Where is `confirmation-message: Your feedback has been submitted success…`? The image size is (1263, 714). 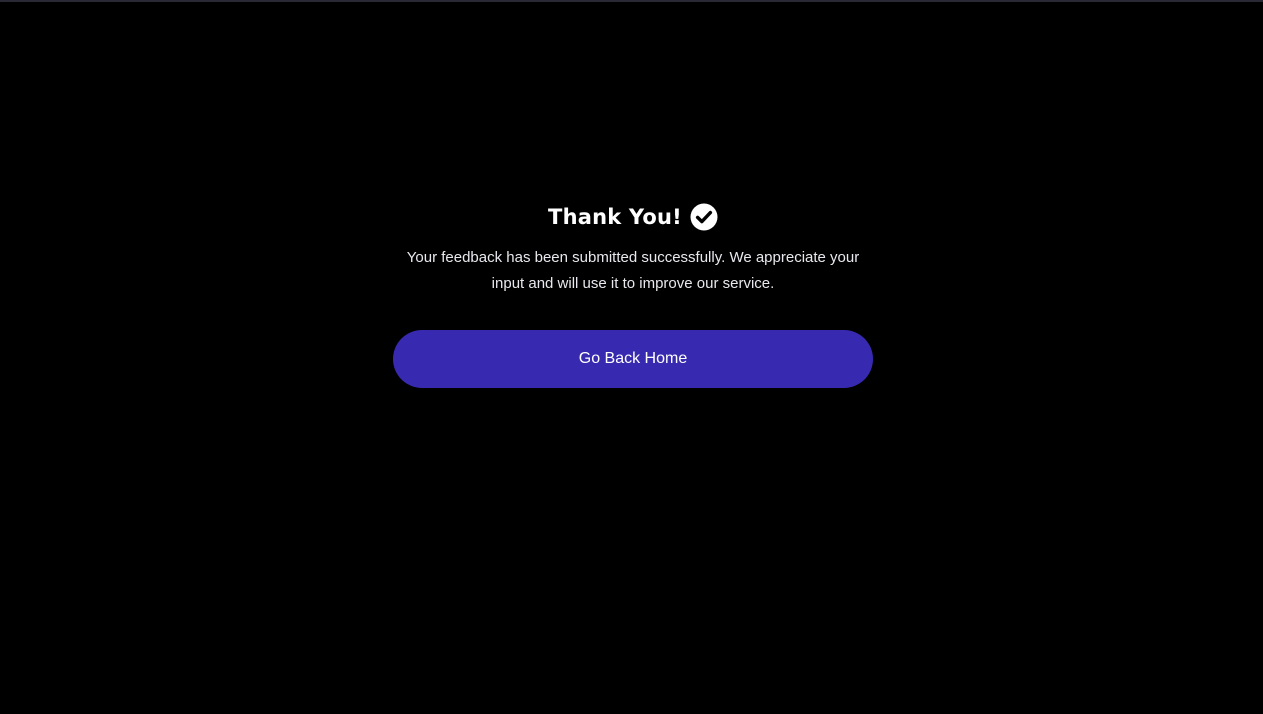
confirmation-message: Your feedback has been submitted success… is located at coordinates (633, 270).